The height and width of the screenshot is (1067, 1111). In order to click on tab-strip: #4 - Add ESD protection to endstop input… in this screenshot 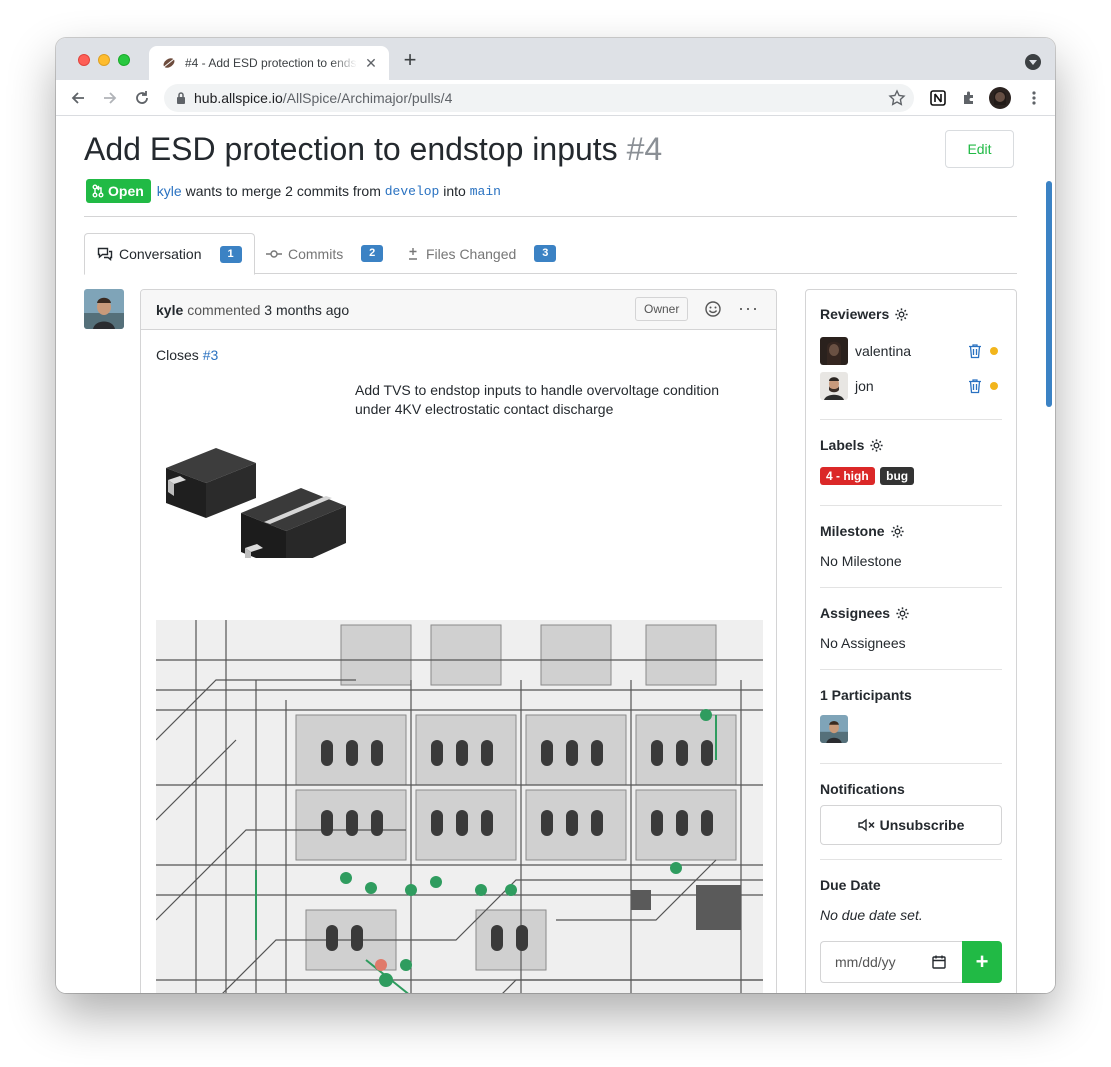, I will do `click(555, 59)`.